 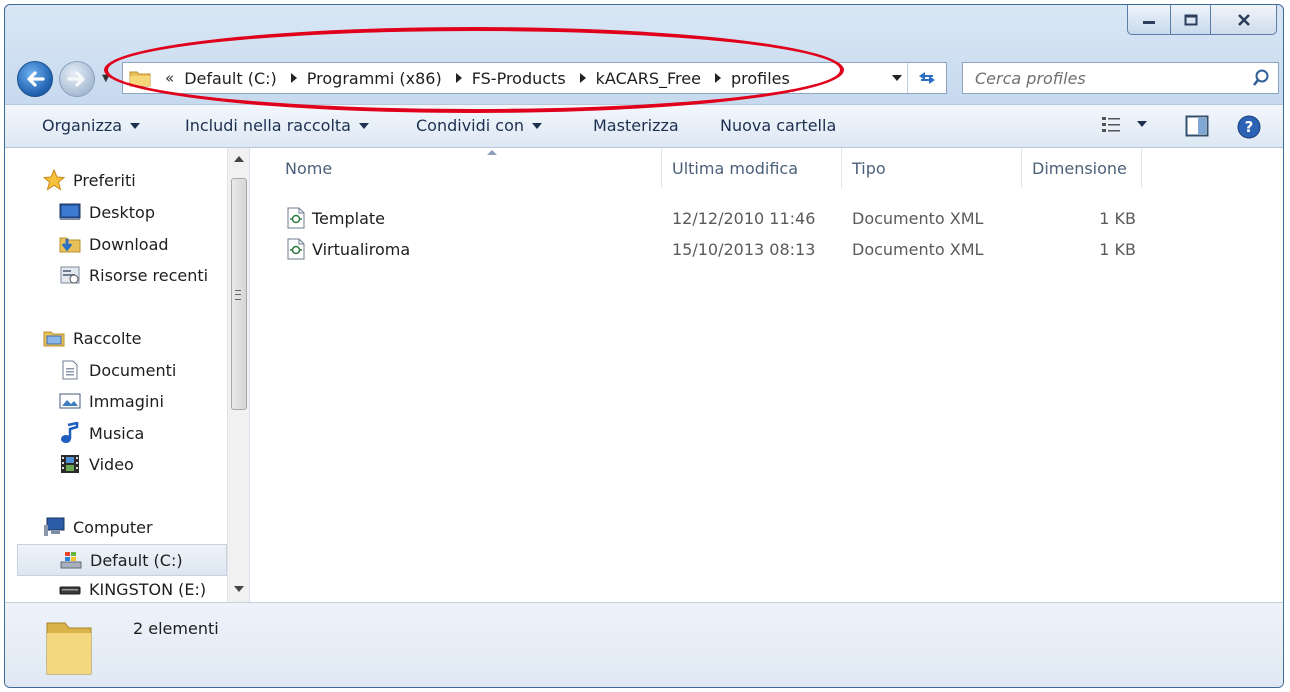 I want to click on forward-button, so click(x=77, y=79).